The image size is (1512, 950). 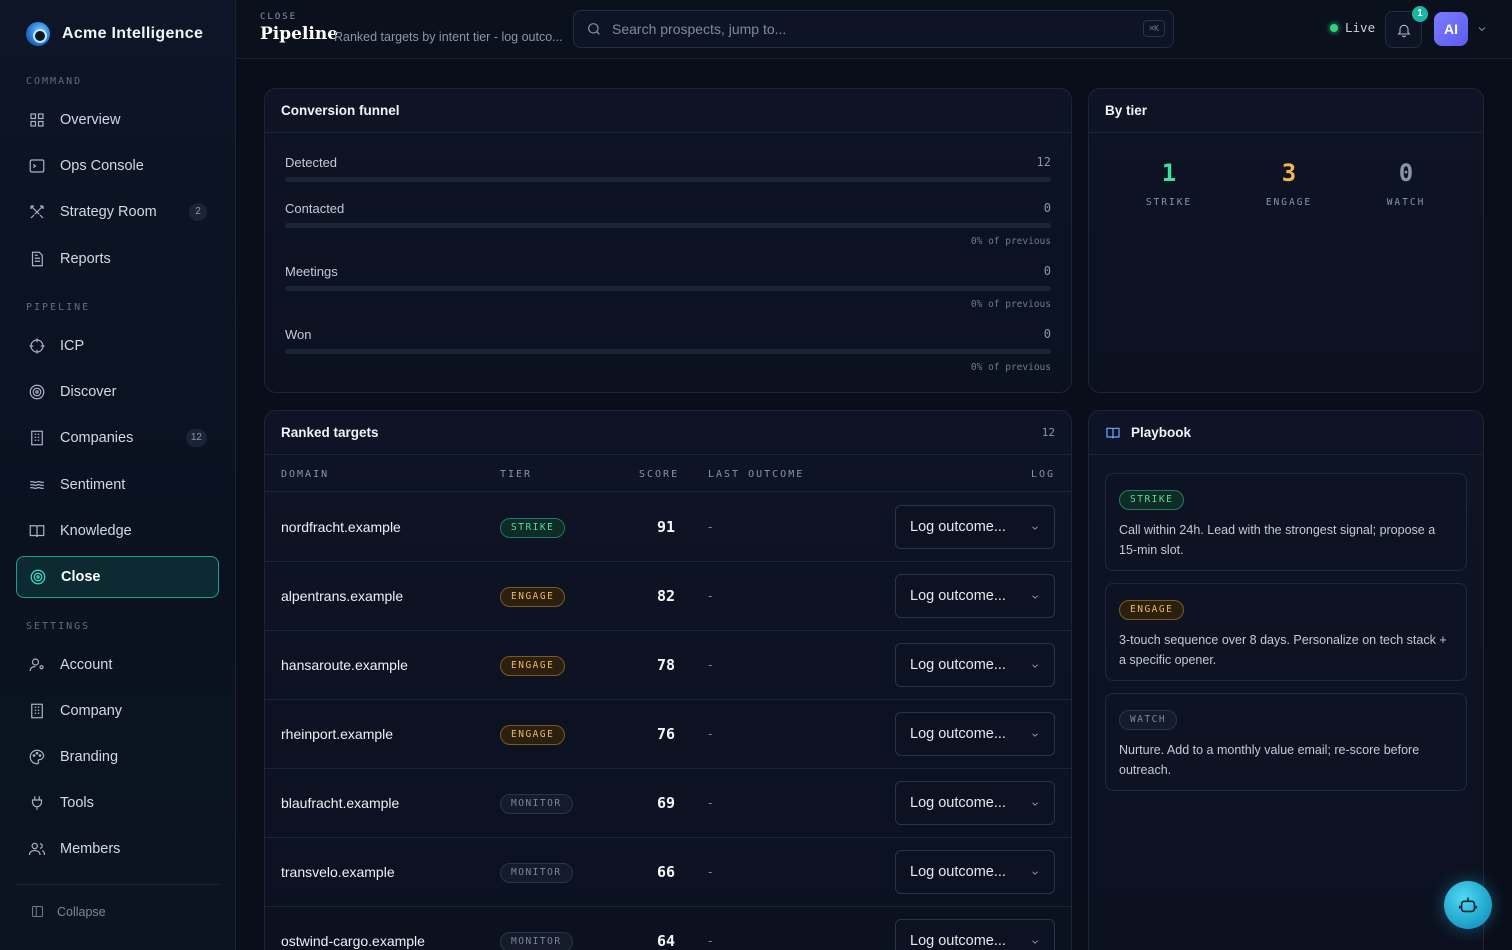 I want to click on sidebar-item-label: Company, so click(x=91, y=711).